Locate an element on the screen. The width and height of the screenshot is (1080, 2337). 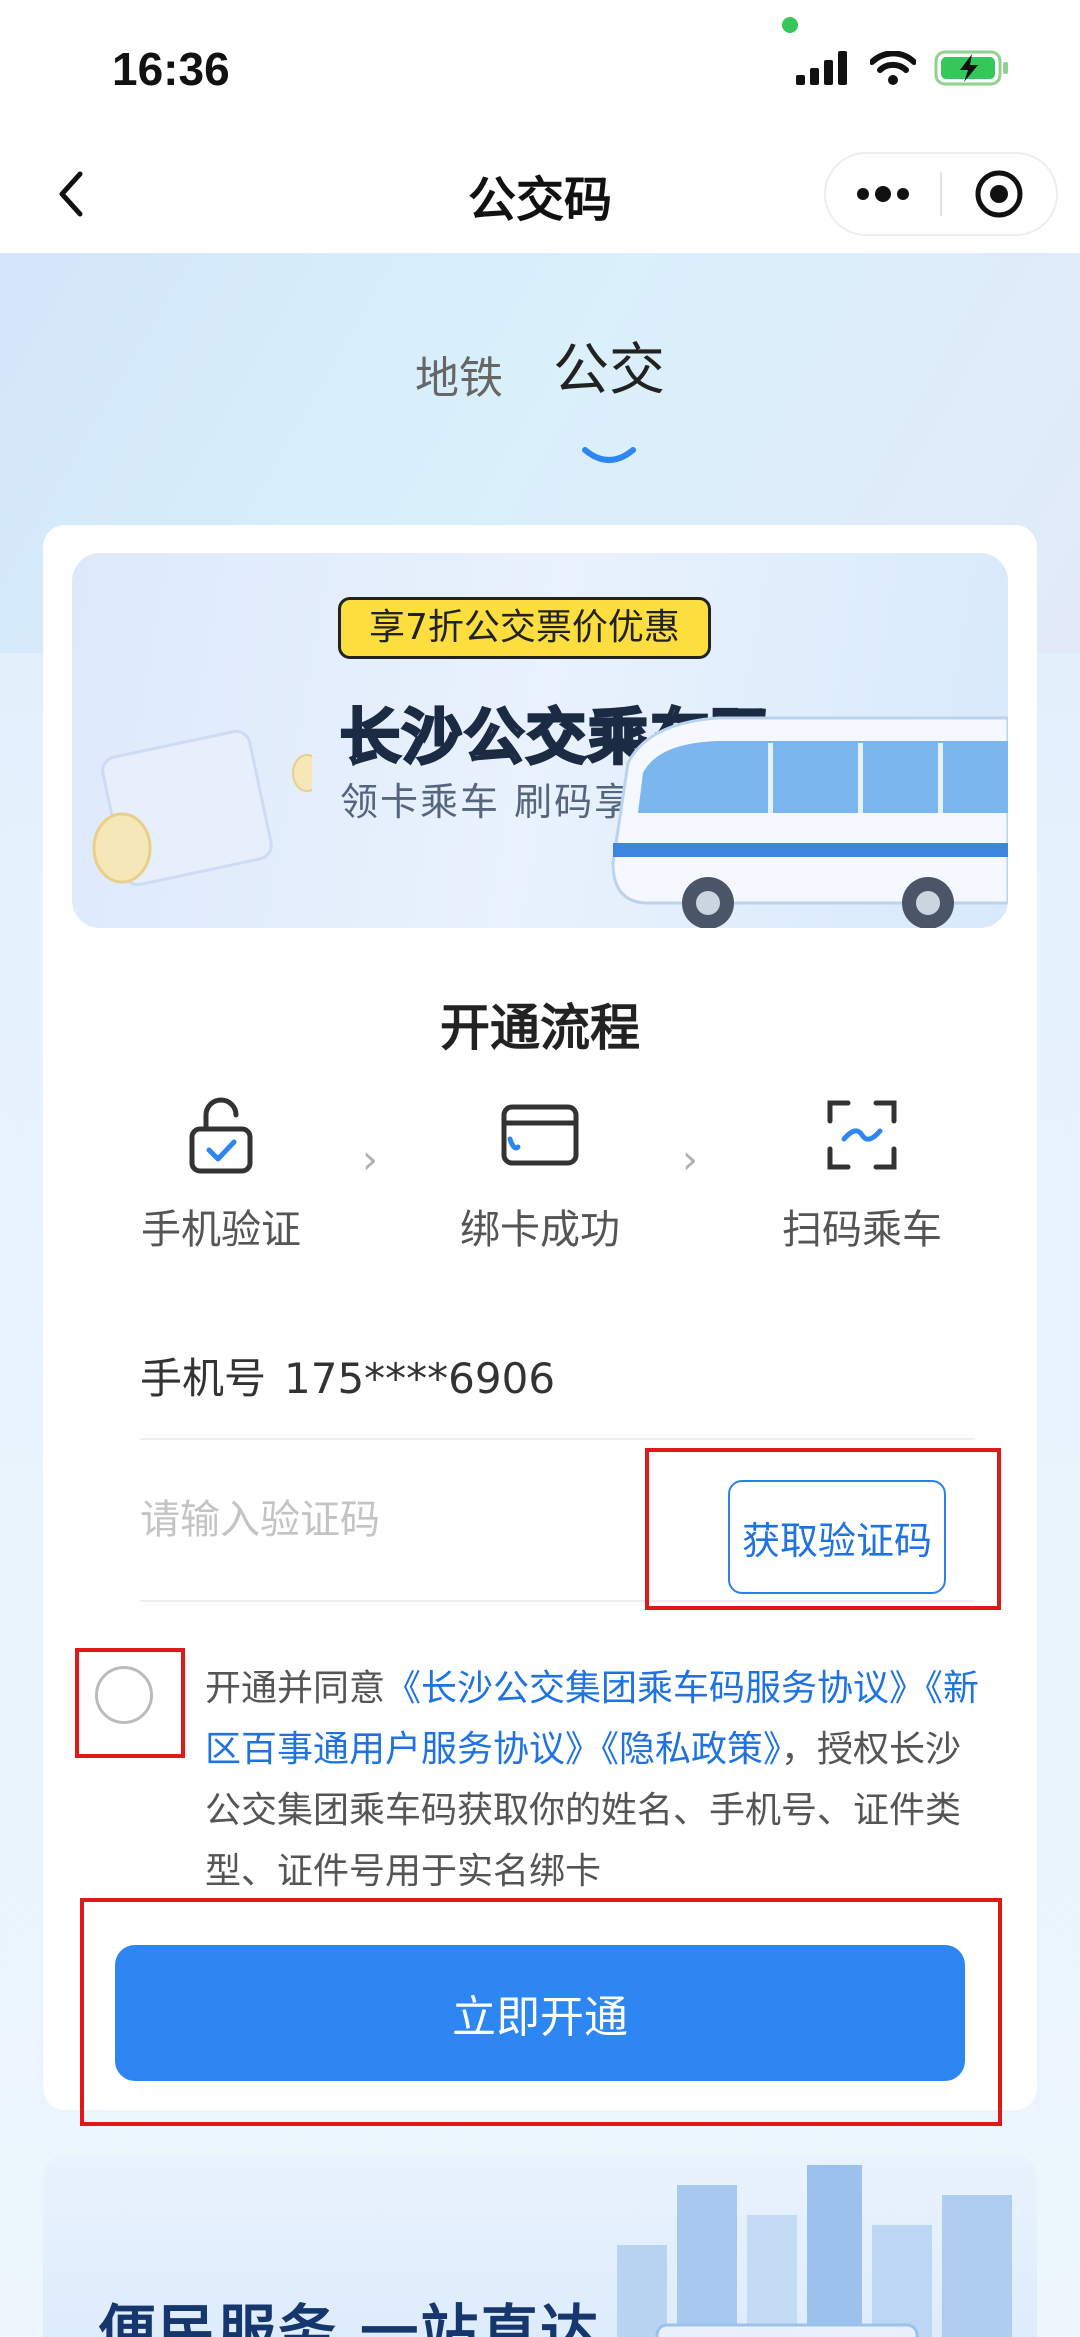
transit-tabs: 地铁 公交 is located at coordinates (540, 394).